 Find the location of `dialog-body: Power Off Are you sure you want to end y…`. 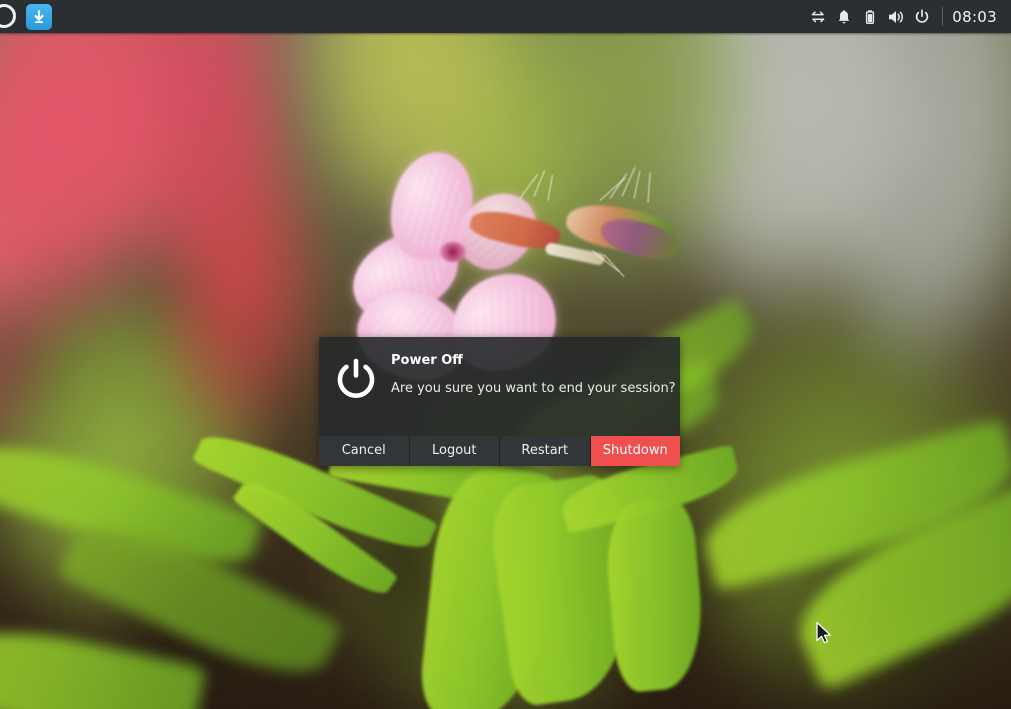

dialog-body: Power Off Are you sure you want to end y… is located at coordinates (499, 369).